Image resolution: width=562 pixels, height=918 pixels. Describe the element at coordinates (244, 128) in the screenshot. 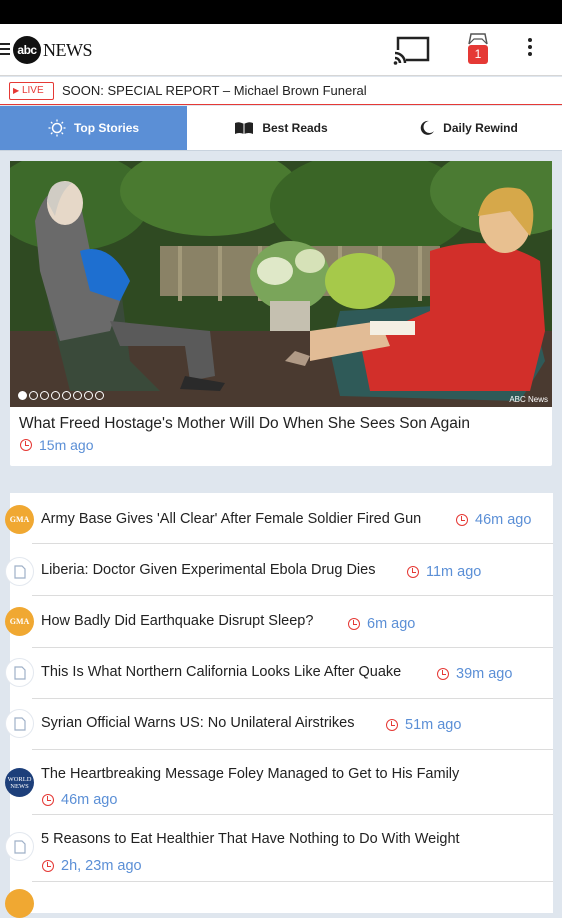

I see `book-icon` at that location.